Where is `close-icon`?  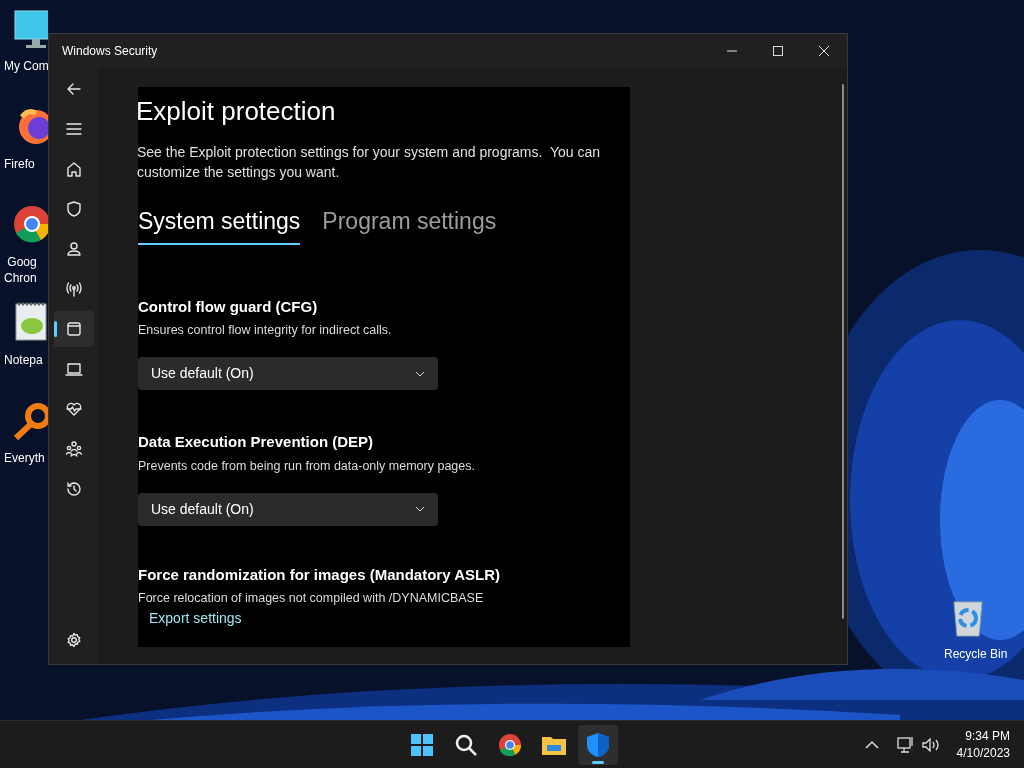 close-icon is located at coordinates (824, 50).